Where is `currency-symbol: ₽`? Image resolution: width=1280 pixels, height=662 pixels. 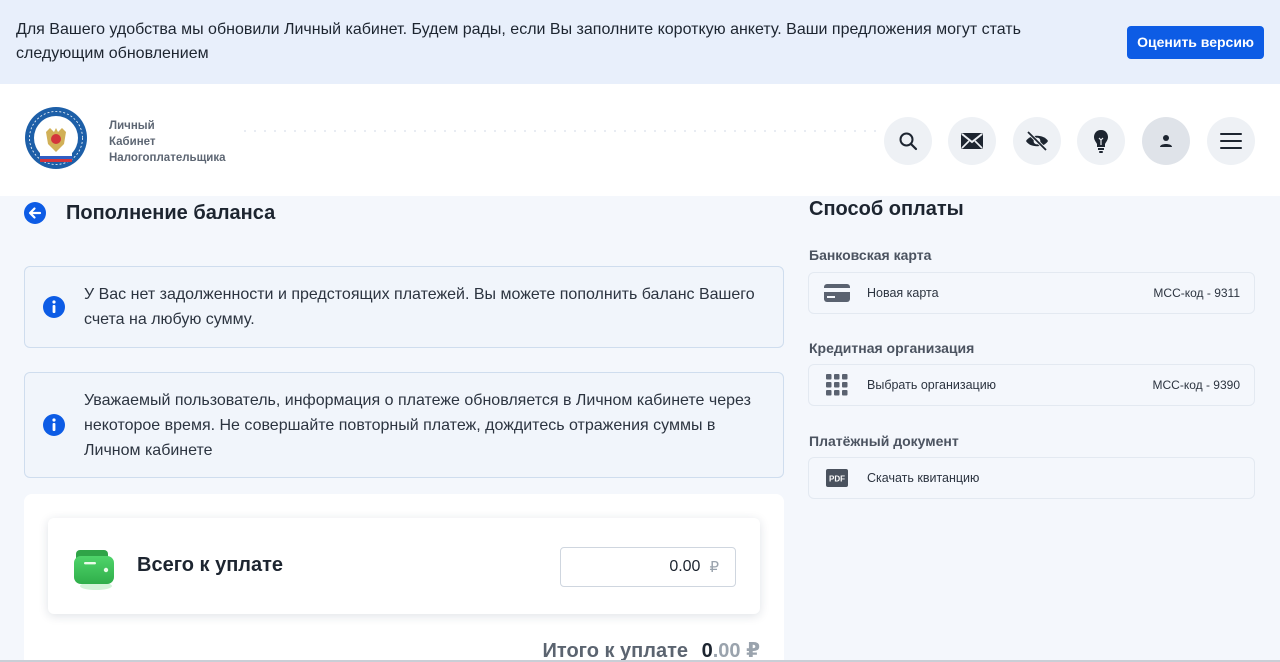 currency-symbol: ₽ is located at coordinates (714, 567).